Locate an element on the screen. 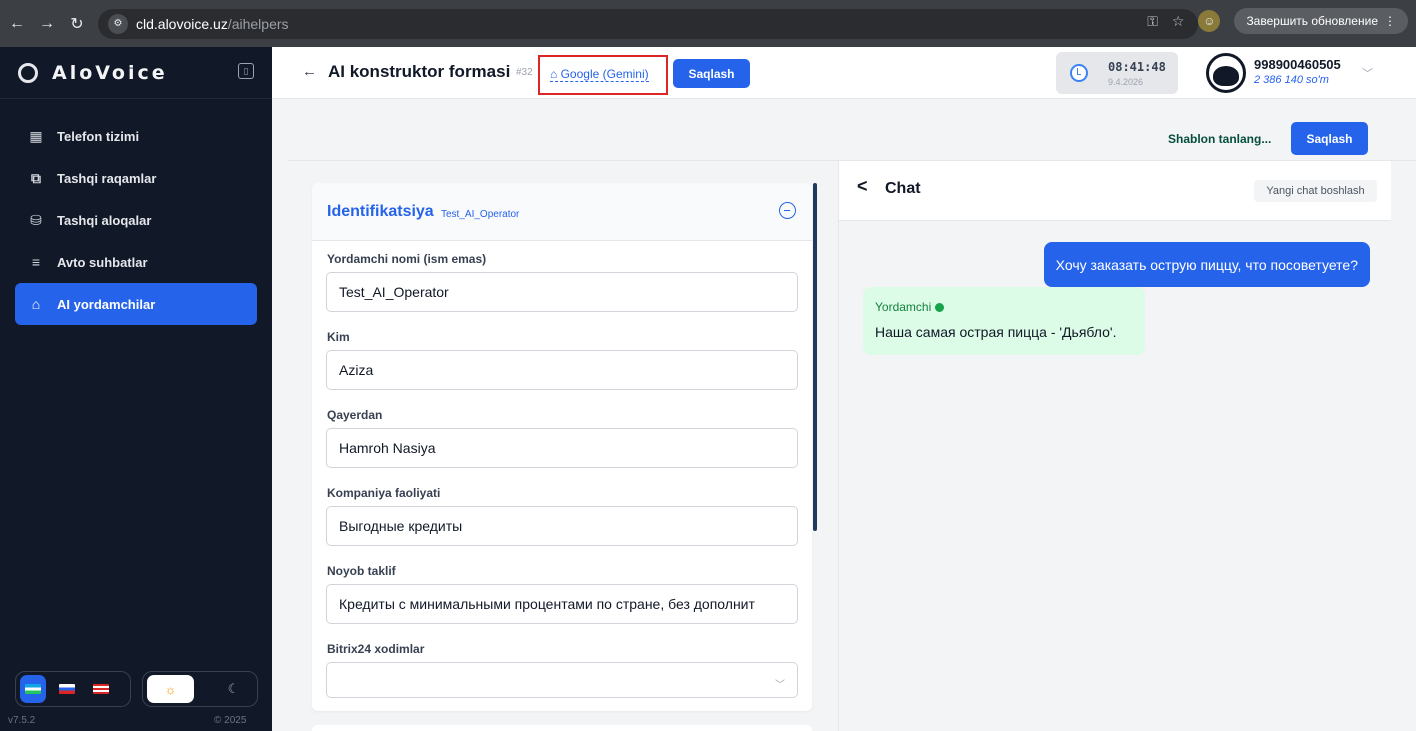 This screenshot has height=731, width=1416. model-highlight: ⌂ Google (Gemini) is located at coordinates (603, 75).